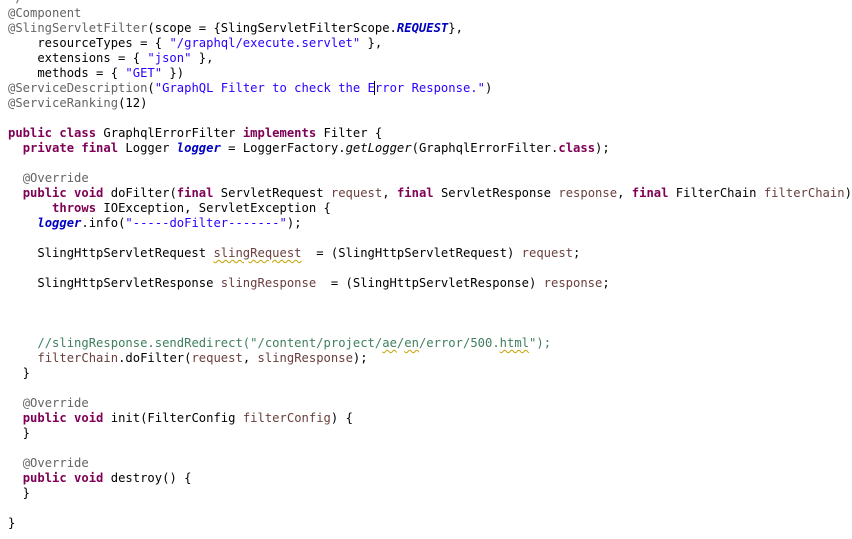 This screenshot has width=852, height=539. I want to click on code-token: filterConfig, so click(286, 418).